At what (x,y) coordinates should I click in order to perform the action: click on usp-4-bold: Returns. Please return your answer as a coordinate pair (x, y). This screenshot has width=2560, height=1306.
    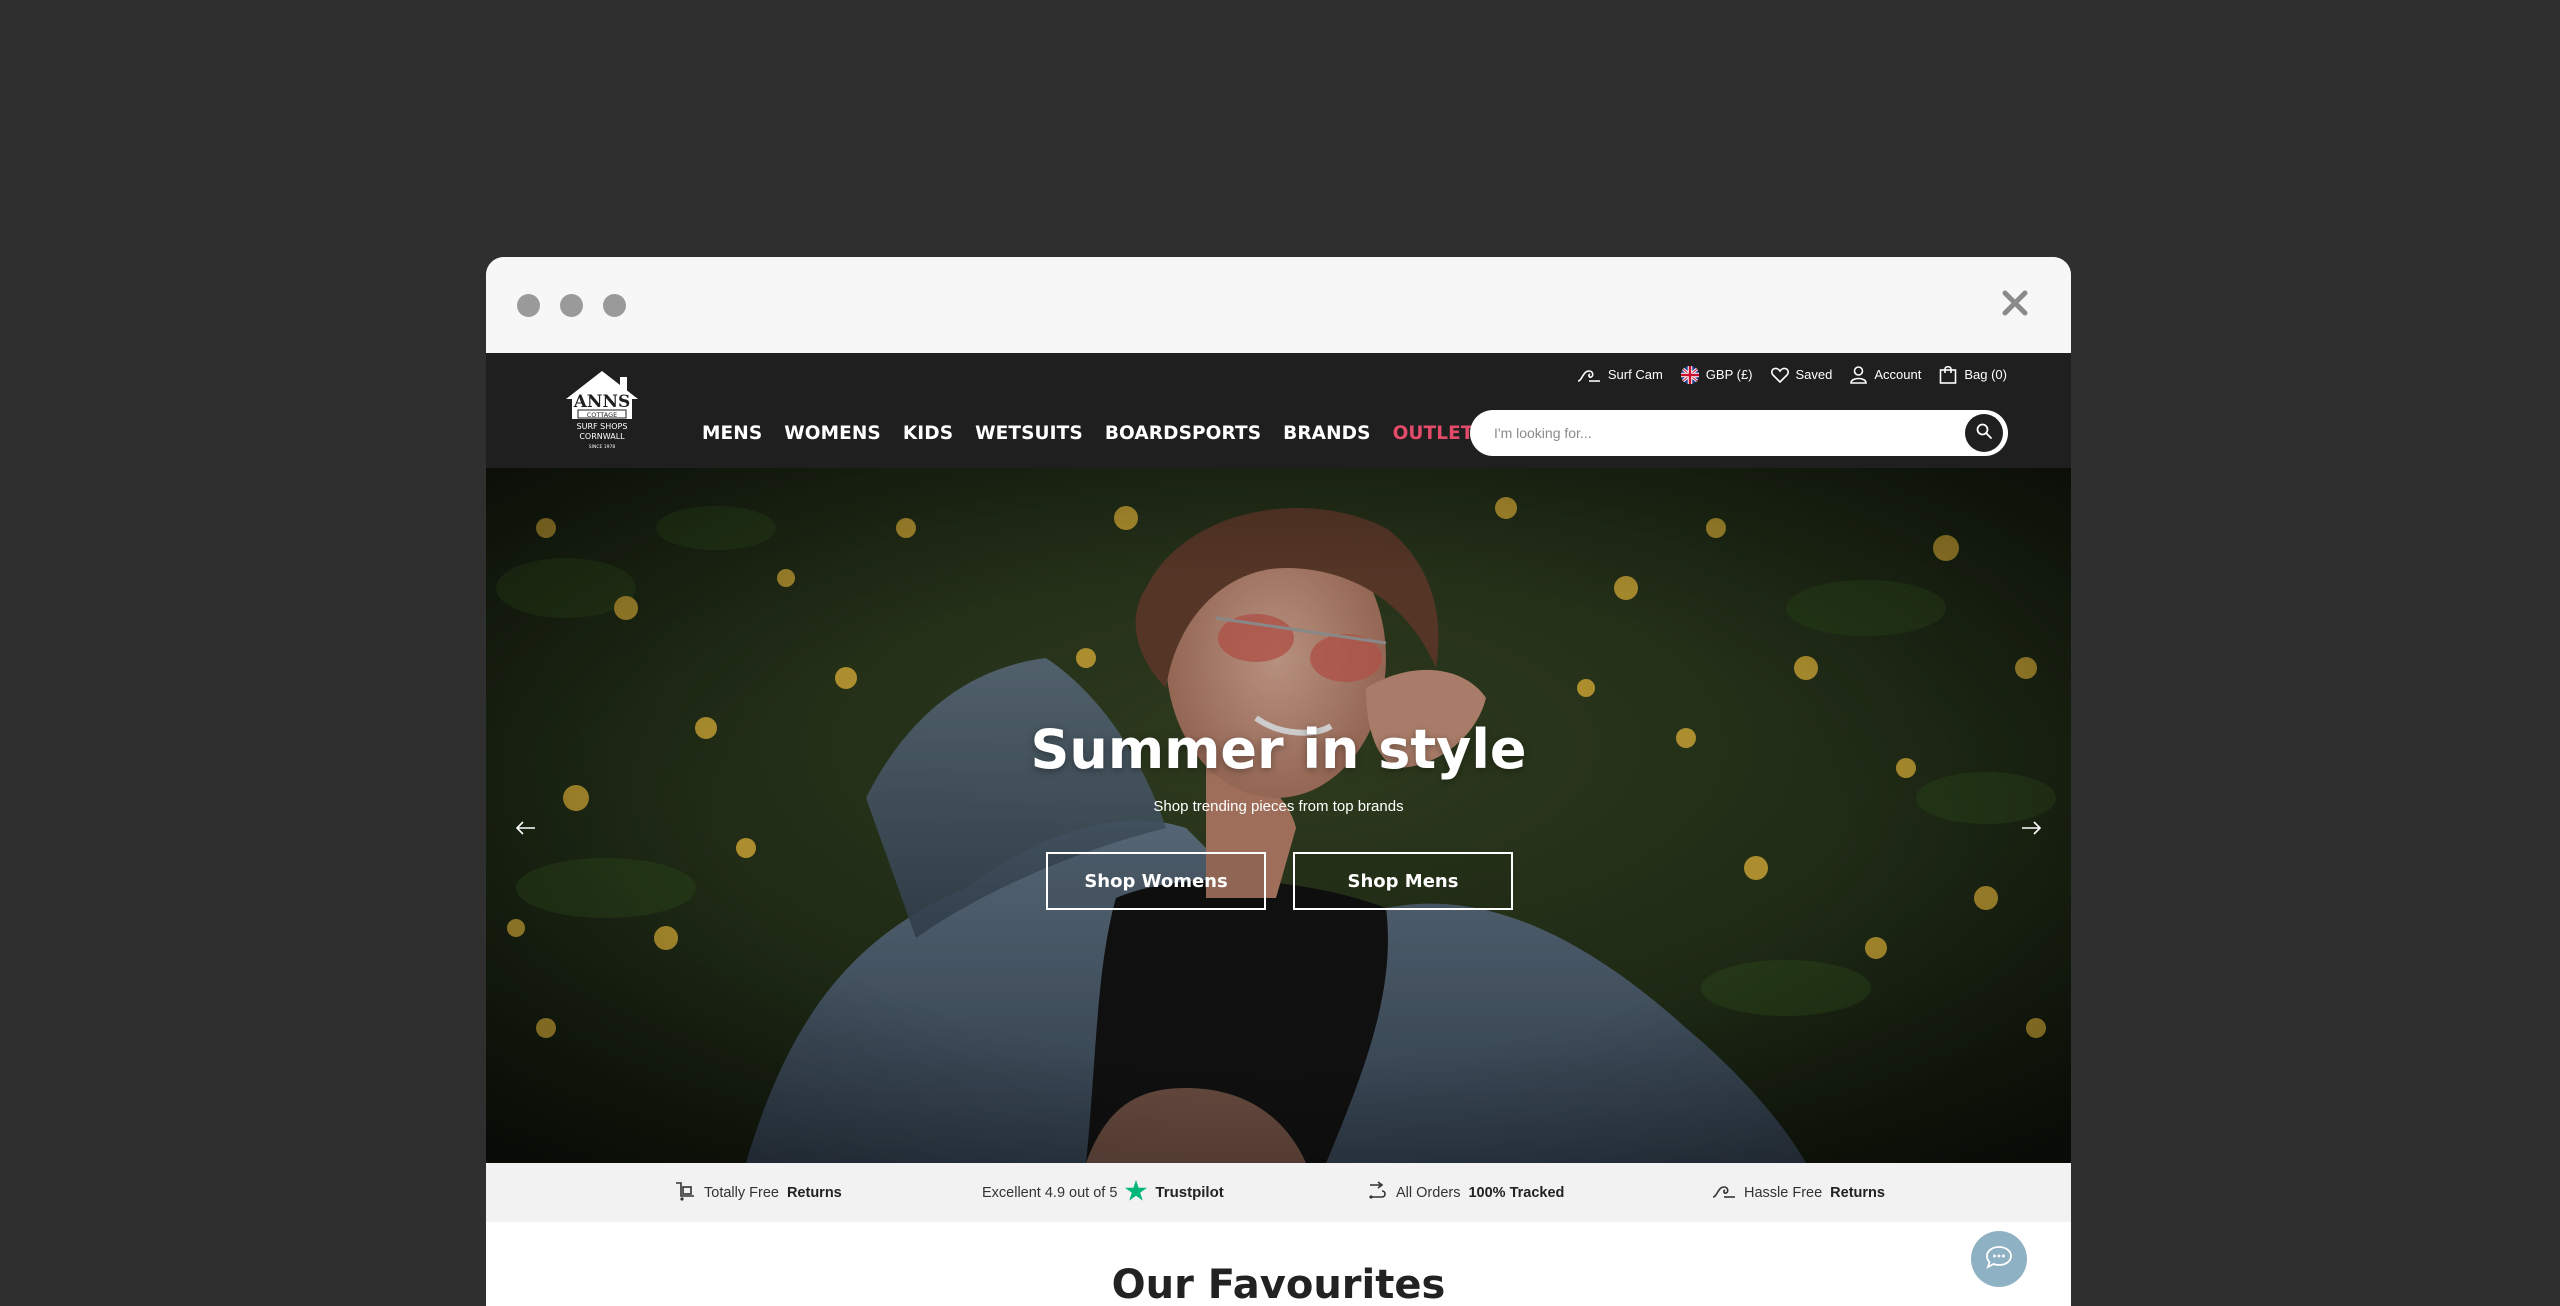
    Looking at the image, I should click on (1857, 1192).